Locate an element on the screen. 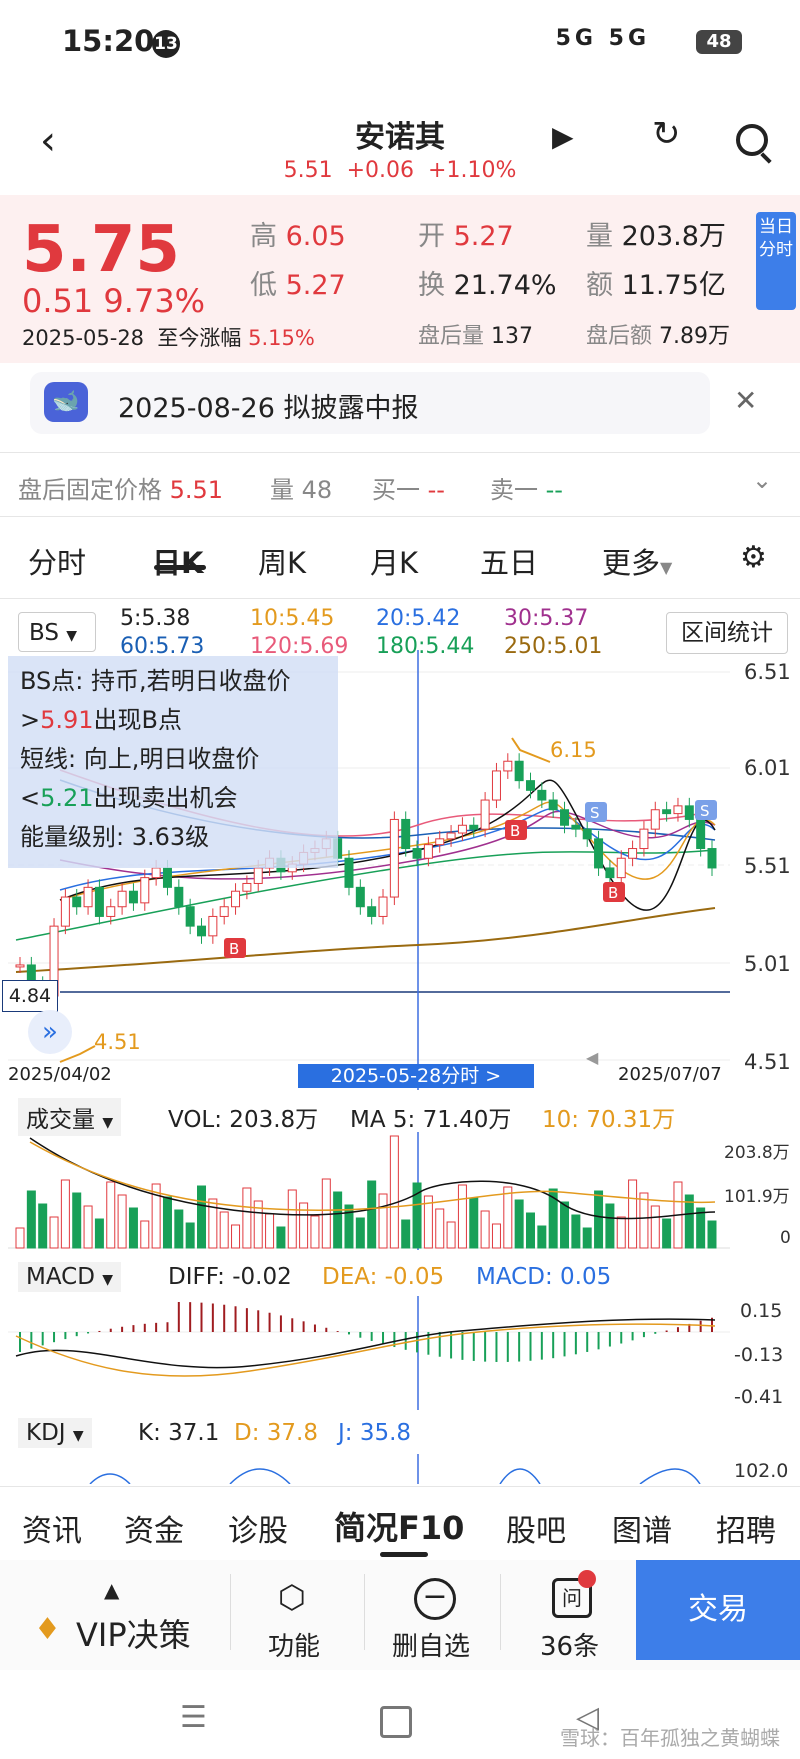 Image resolution: width=800 pixels, height=1759 pixels. vol-tick: 101.9万 is located at coordinates (757, 1197).